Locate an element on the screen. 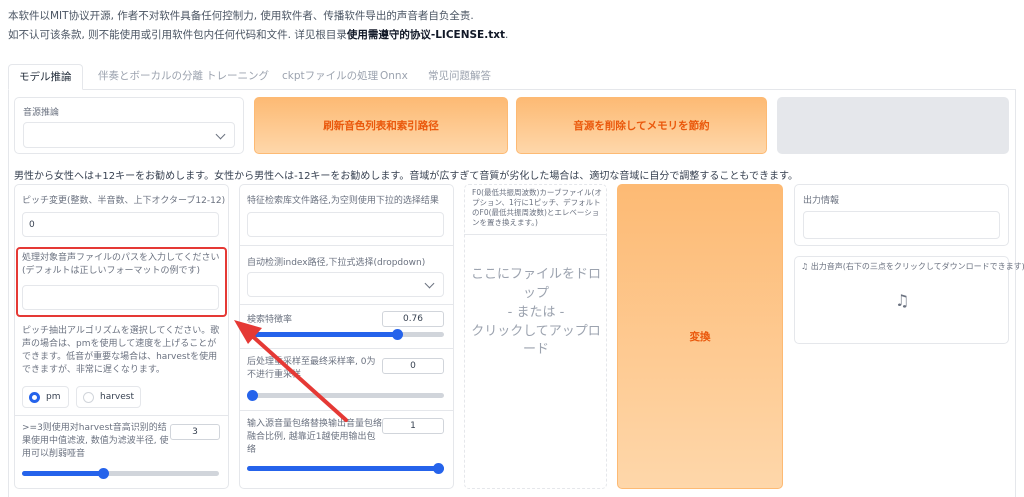 The height and width of the screenshot is (497, 1024). output-audio-panel: ♫ 出力音声(右下の三点をクリックしてダウンロードできます) ♫ is located at coordinates (909, 300).